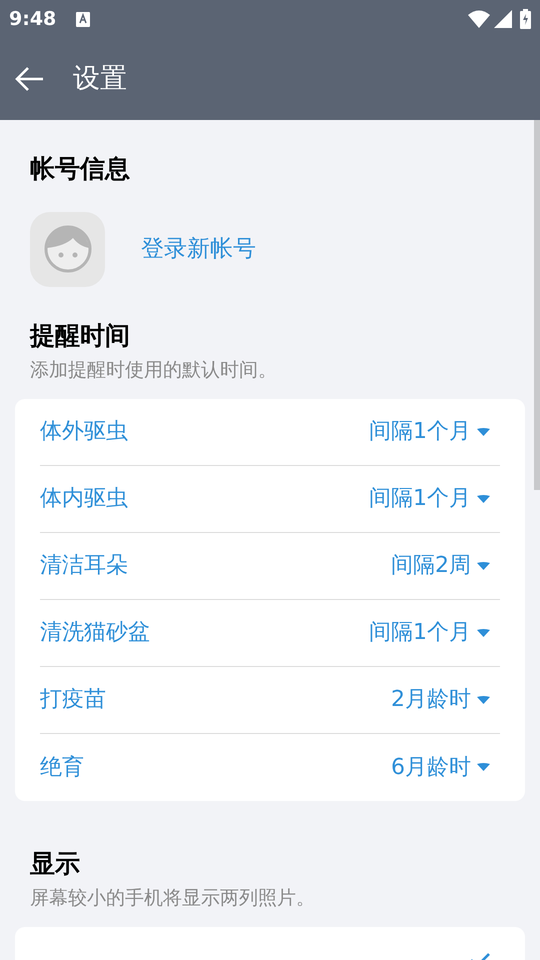 The image size is (540, 960). Describe the element at coordinates (479, 19) in the screenshot. I see `wifi-icon` at that location.